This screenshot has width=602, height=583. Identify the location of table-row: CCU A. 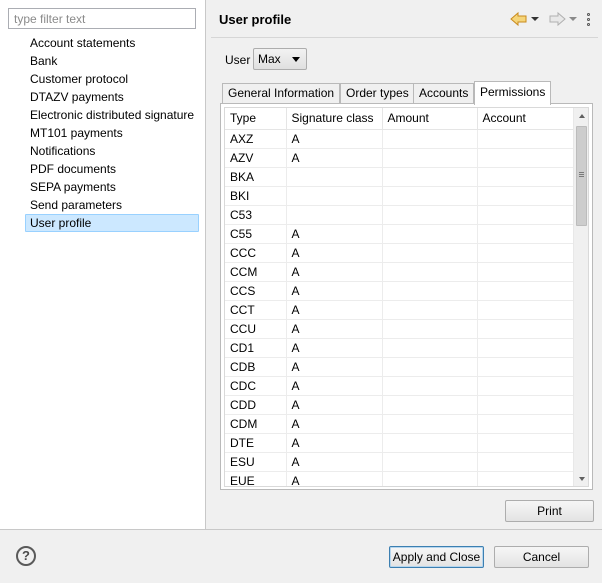
(400, 329).